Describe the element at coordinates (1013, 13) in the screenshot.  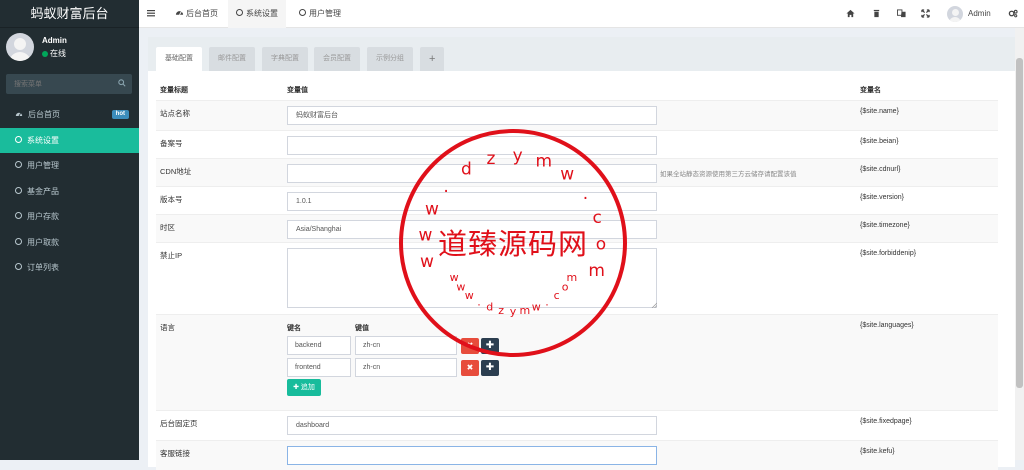
I see `gears-icon` at that location.